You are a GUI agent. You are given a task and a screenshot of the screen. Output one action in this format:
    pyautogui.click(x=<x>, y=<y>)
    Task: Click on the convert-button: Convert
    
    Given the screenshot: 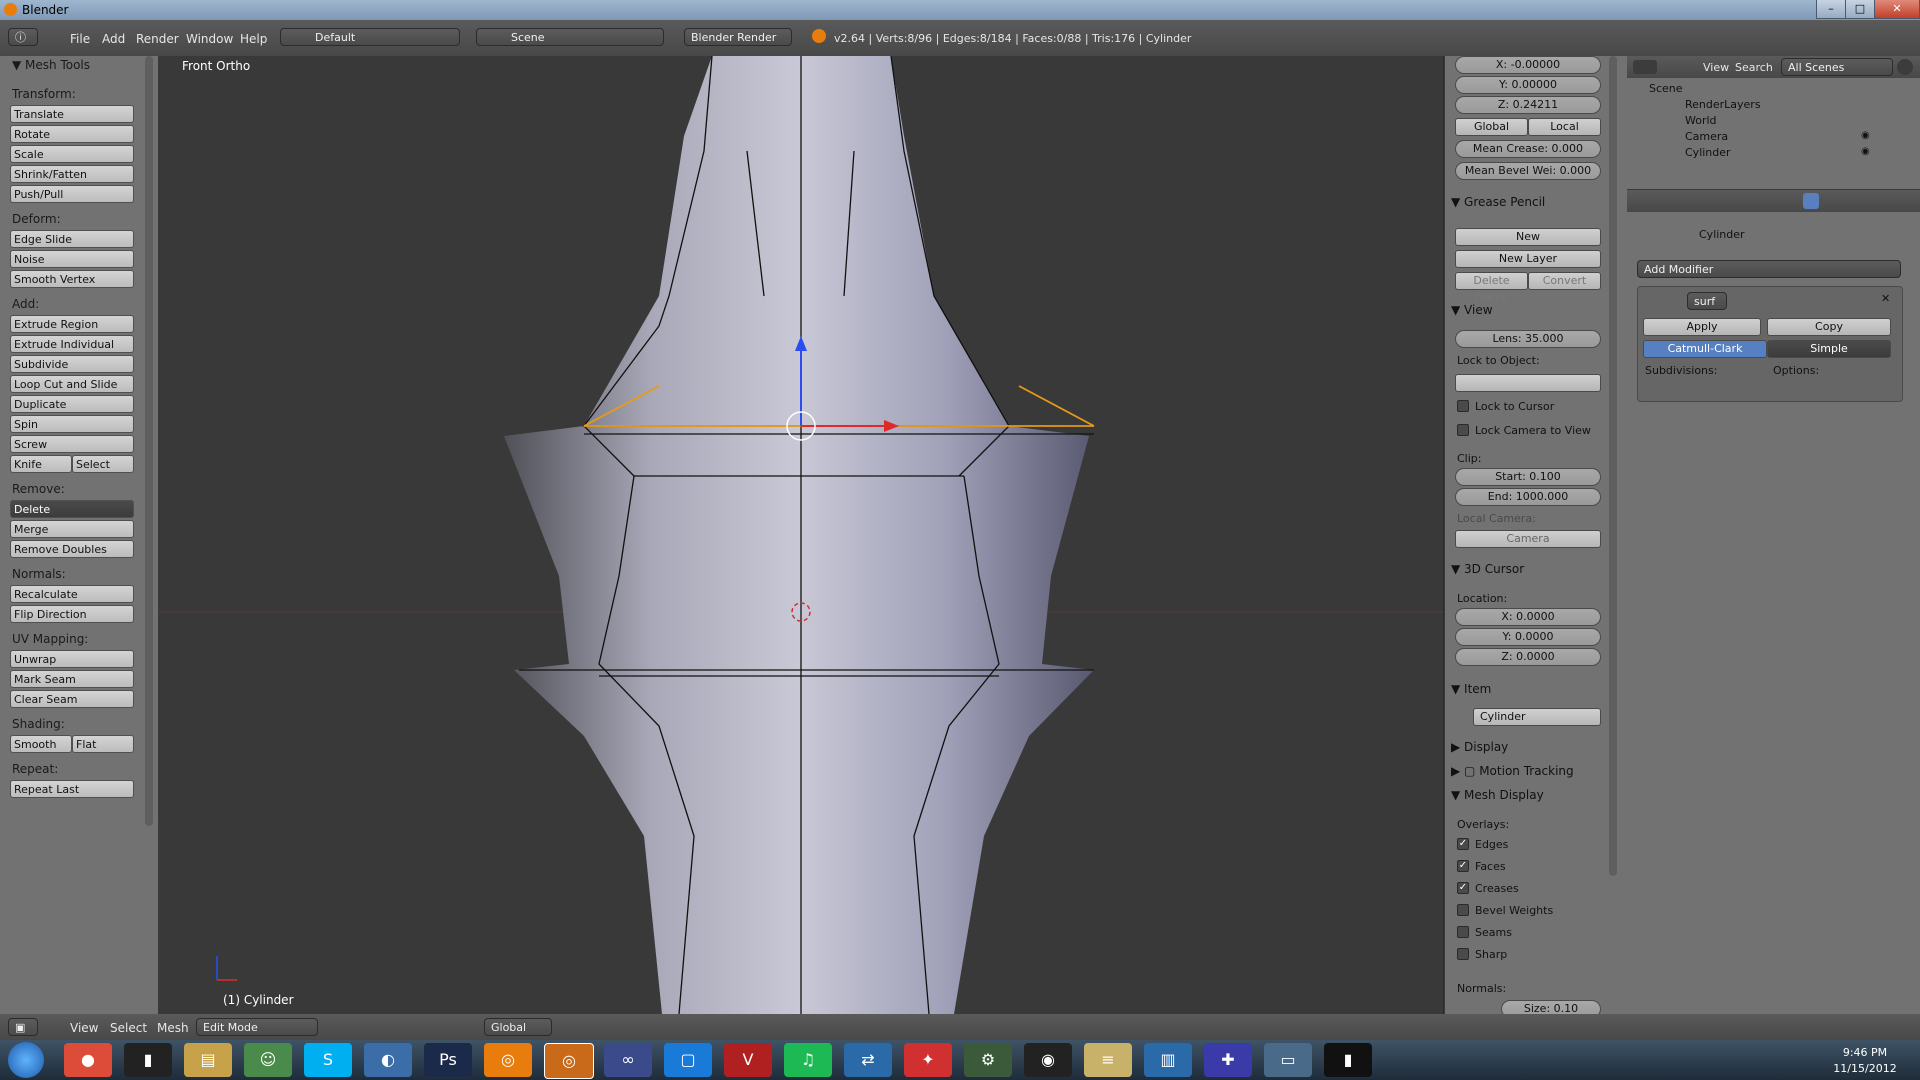 What is the action you would take?
    pyautogui.click(x=1564, y=281)
    